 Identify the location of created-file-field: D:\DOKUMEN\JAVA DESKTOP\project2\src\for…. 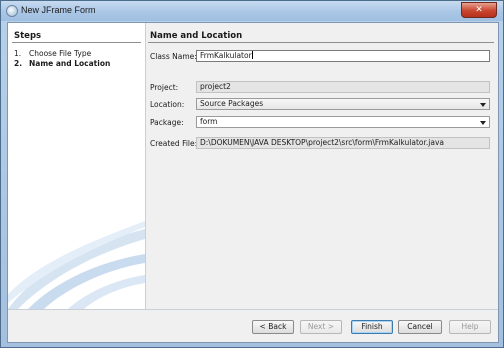
(343, 143).